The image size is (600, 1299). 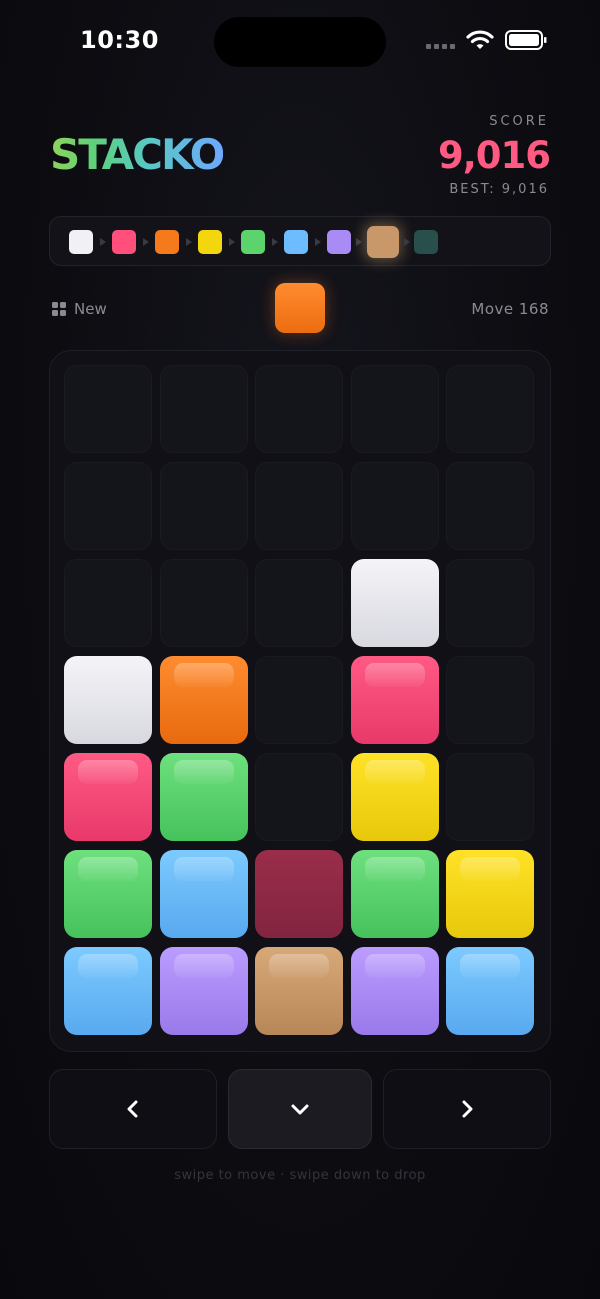 I want to click on cellular-signal-icon, so click(x=440, y=46).